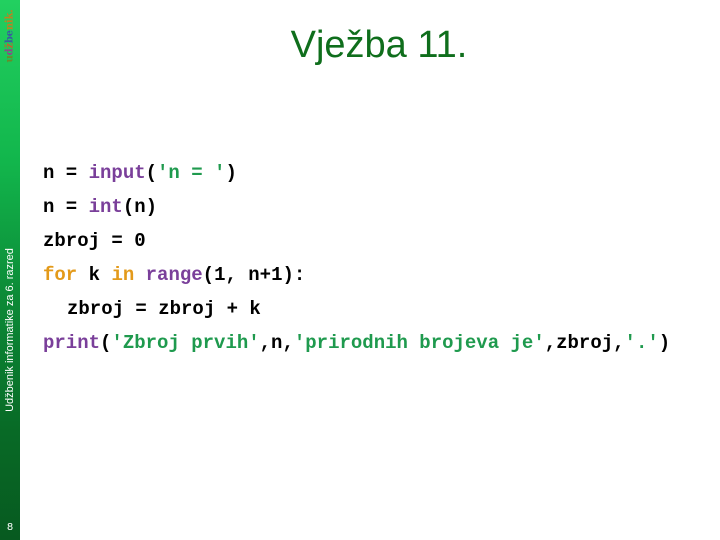 The width and height of the screenshot is (720, 540). Describe the element at coordinates (276, 343) in the screenshot. I see `code-text: ,n,` at that location.